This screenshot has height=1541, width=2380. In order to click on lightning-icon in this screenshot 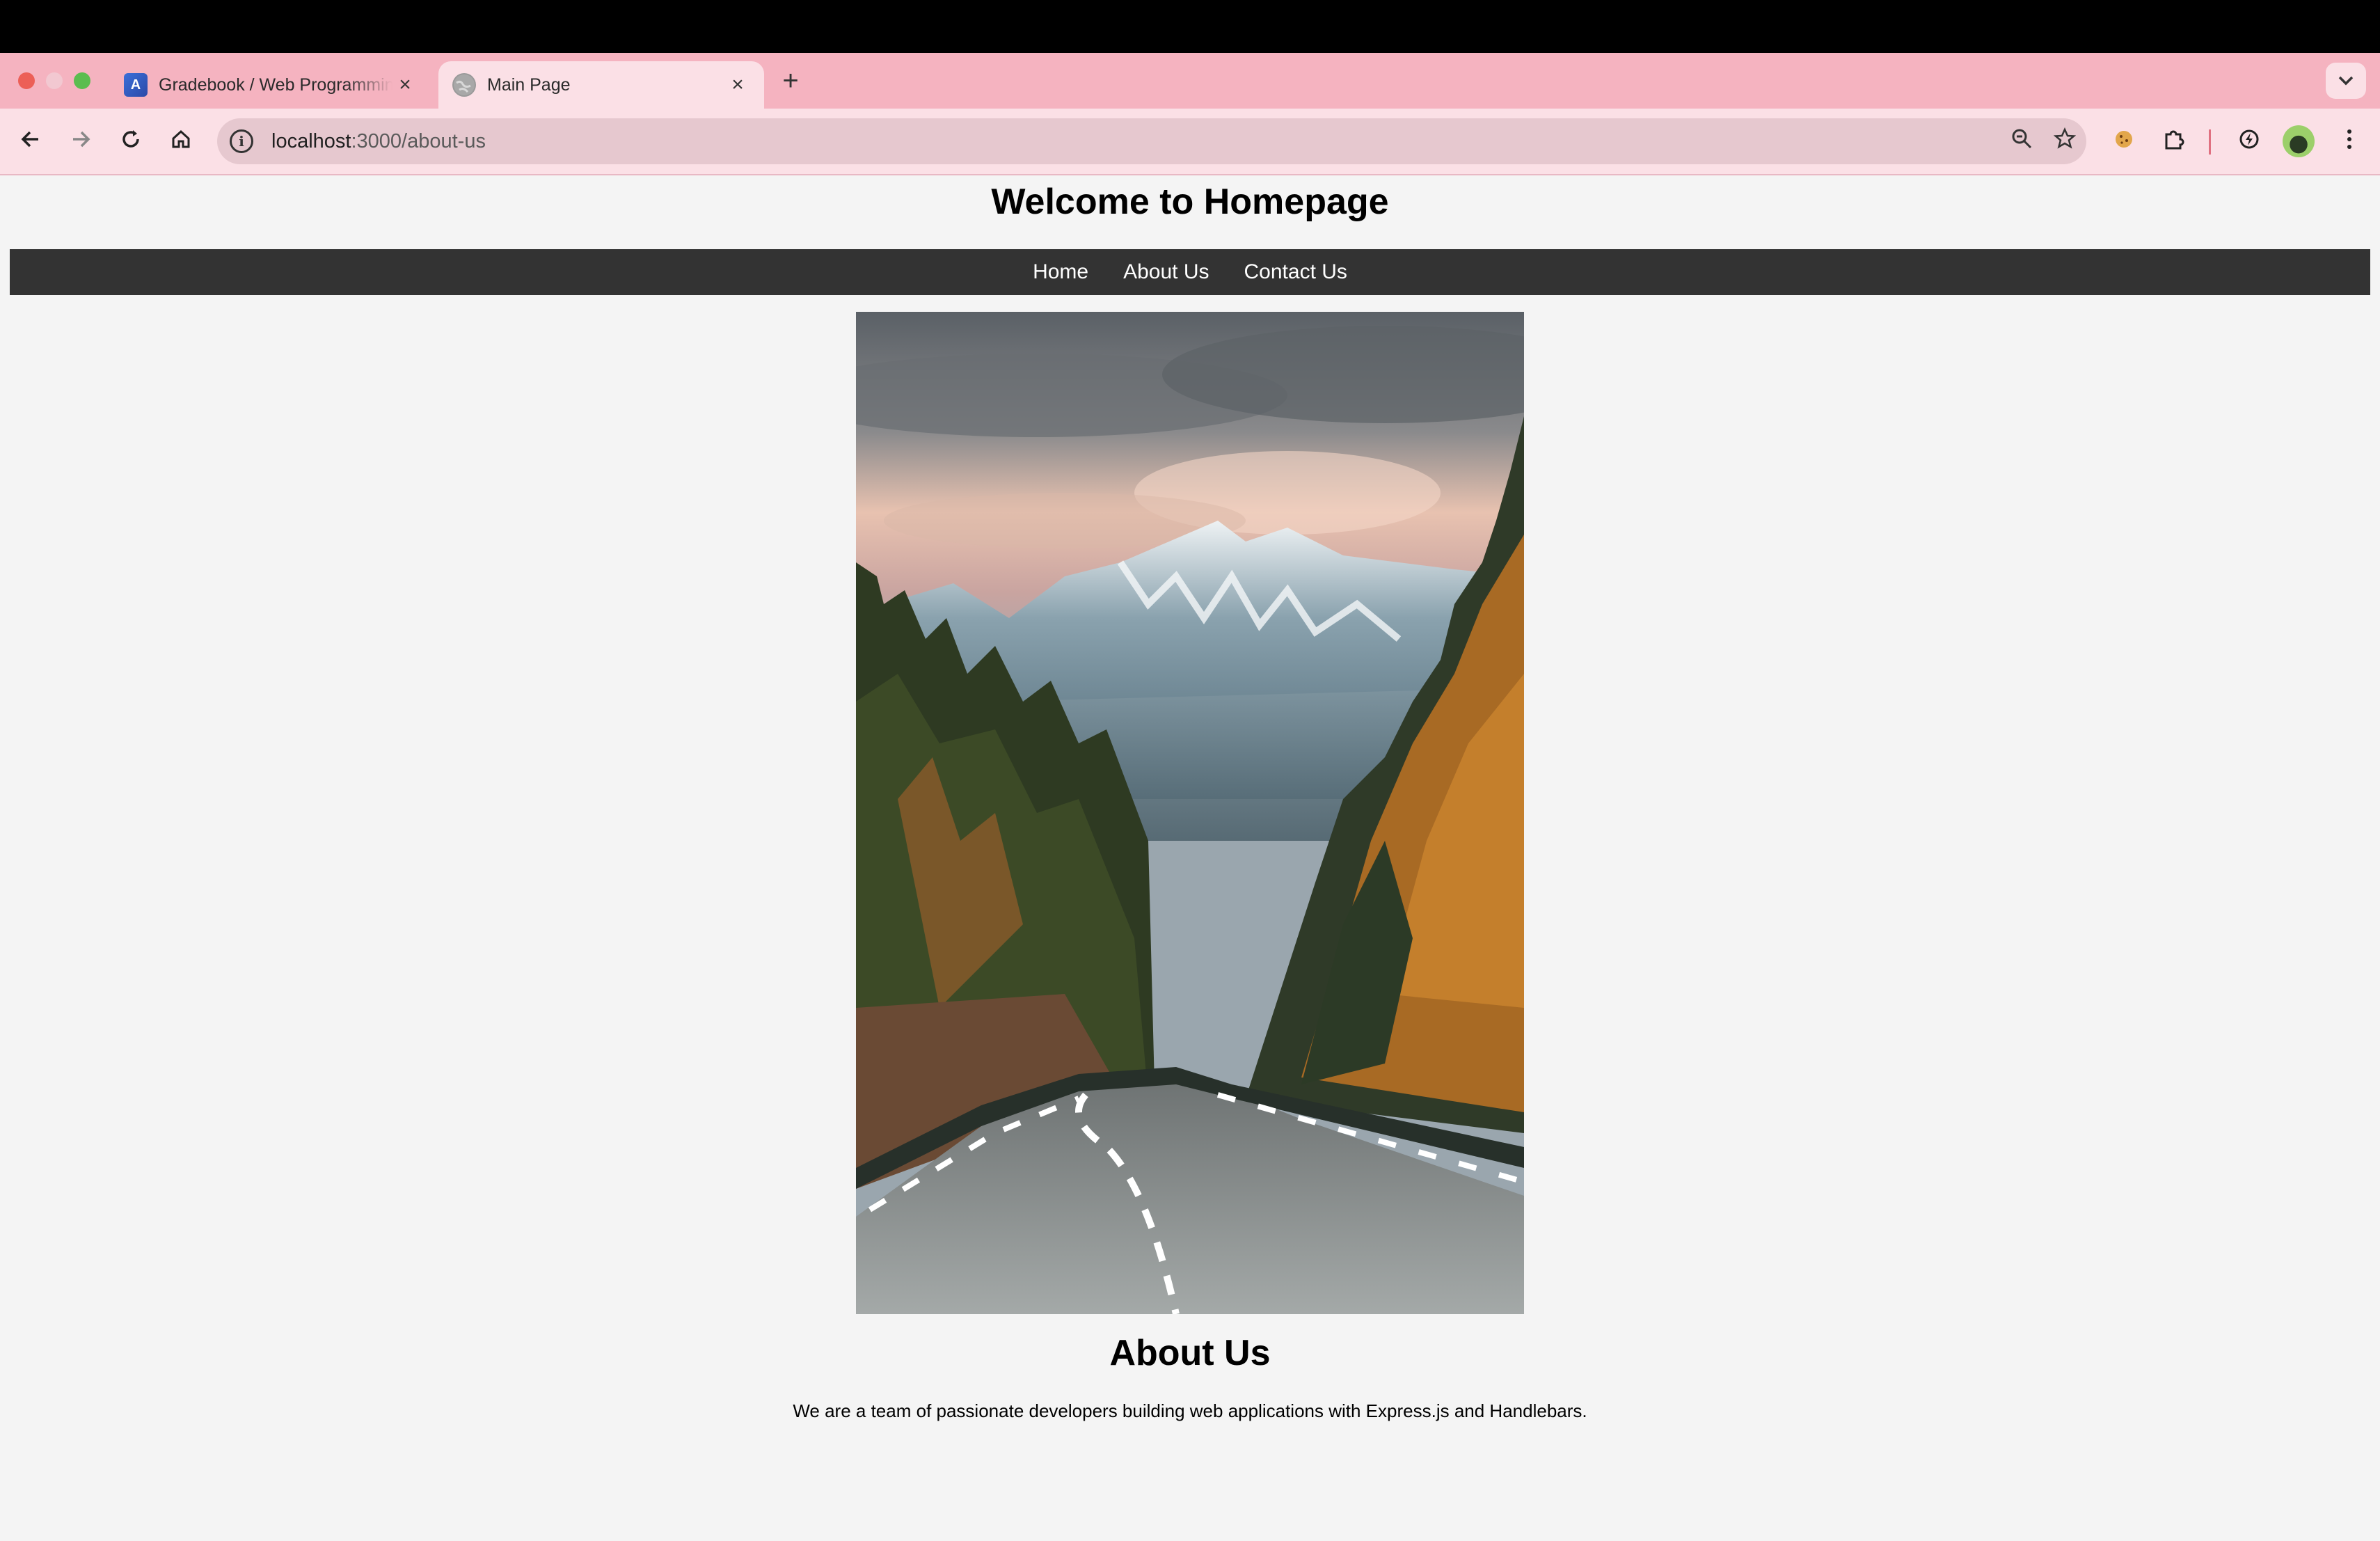, I will do `click(2249, 142)`.